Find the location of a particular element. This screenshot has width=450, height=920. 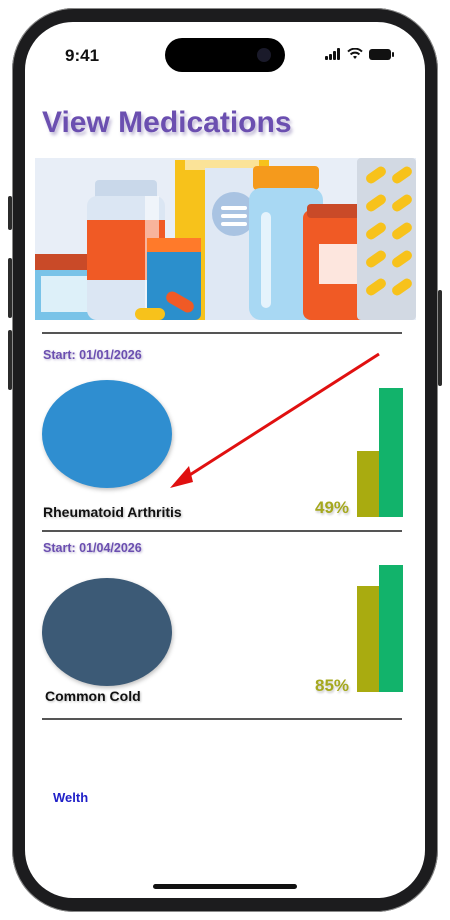

status-bar: 9:41 is located at coordinates (225, 52).